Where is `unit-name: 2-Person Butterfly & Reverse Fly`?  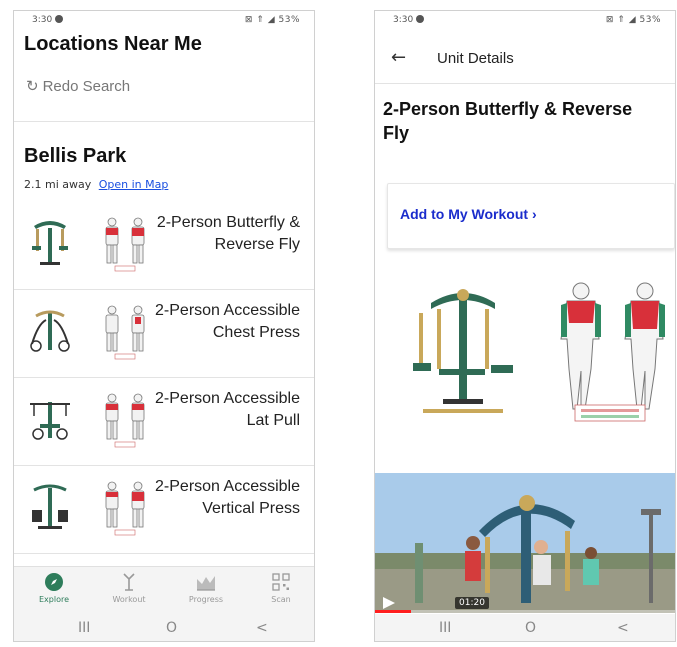 unit-name: 2-Person Butterfly & Reverse Fly is located at coordinates (228, 233).